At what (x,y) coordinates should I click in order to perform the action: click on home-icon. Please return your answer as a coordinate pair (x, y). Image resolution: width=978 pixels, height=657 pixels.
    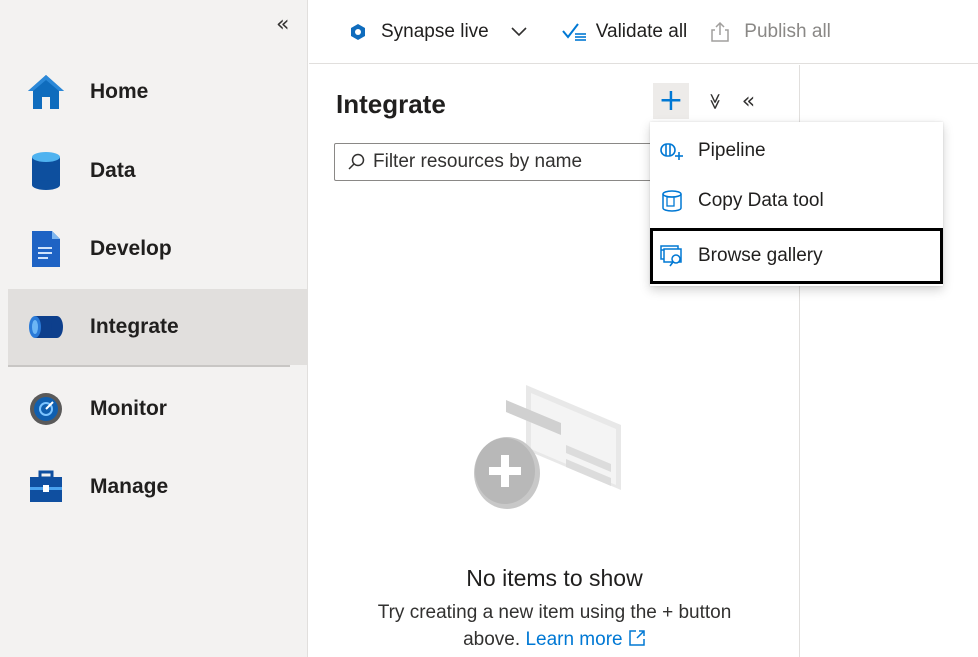
    Looking at the image, I should click on (46, 92).